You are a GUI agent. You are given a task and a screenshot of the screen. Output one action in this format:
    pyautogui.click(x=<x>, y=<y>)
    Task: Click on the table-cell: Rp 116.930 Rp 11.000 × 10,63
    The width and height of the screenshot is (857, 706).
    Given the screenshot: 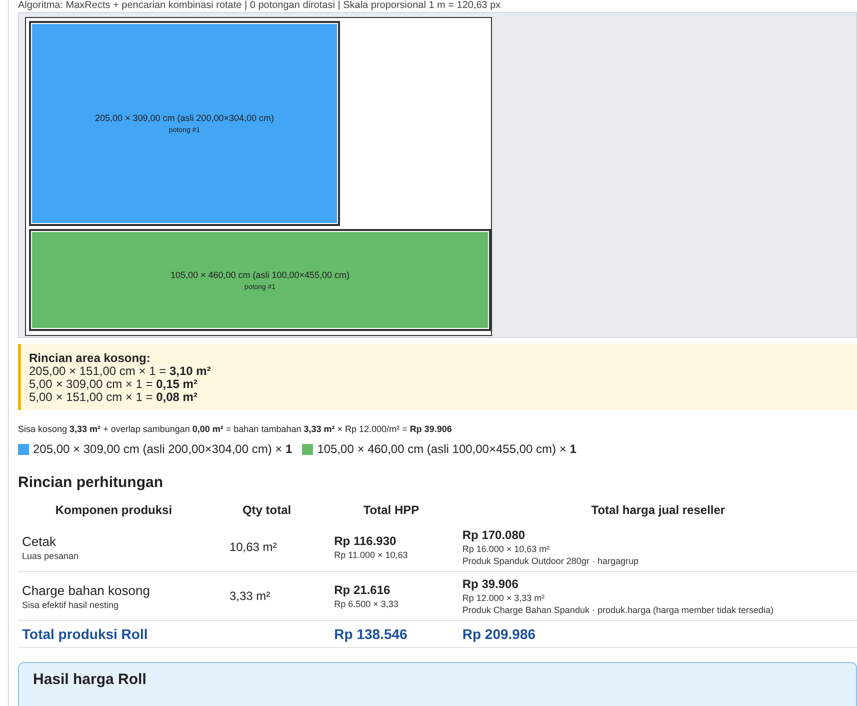 What is the action you would take?
    pyautogui.click(x=391, y=547)
    